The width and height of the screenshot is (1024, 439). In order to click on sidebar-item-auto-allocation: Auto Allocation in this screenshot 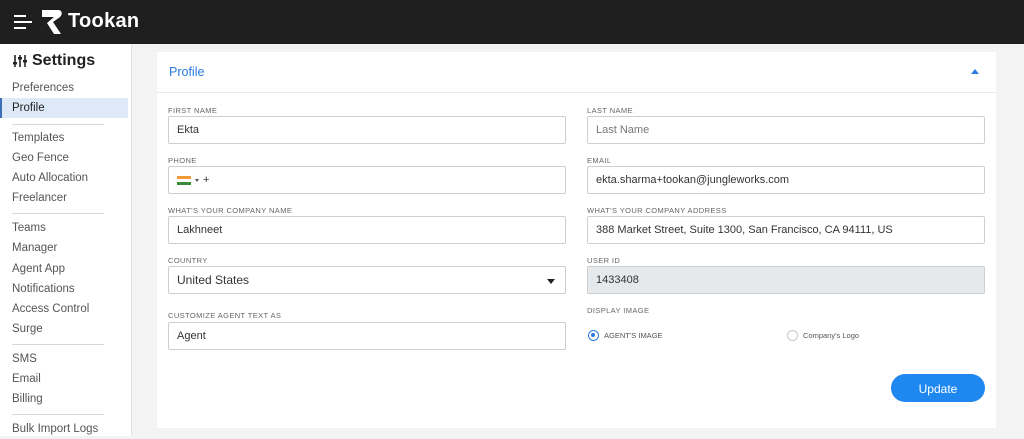, I will do `click(64, 178)`.